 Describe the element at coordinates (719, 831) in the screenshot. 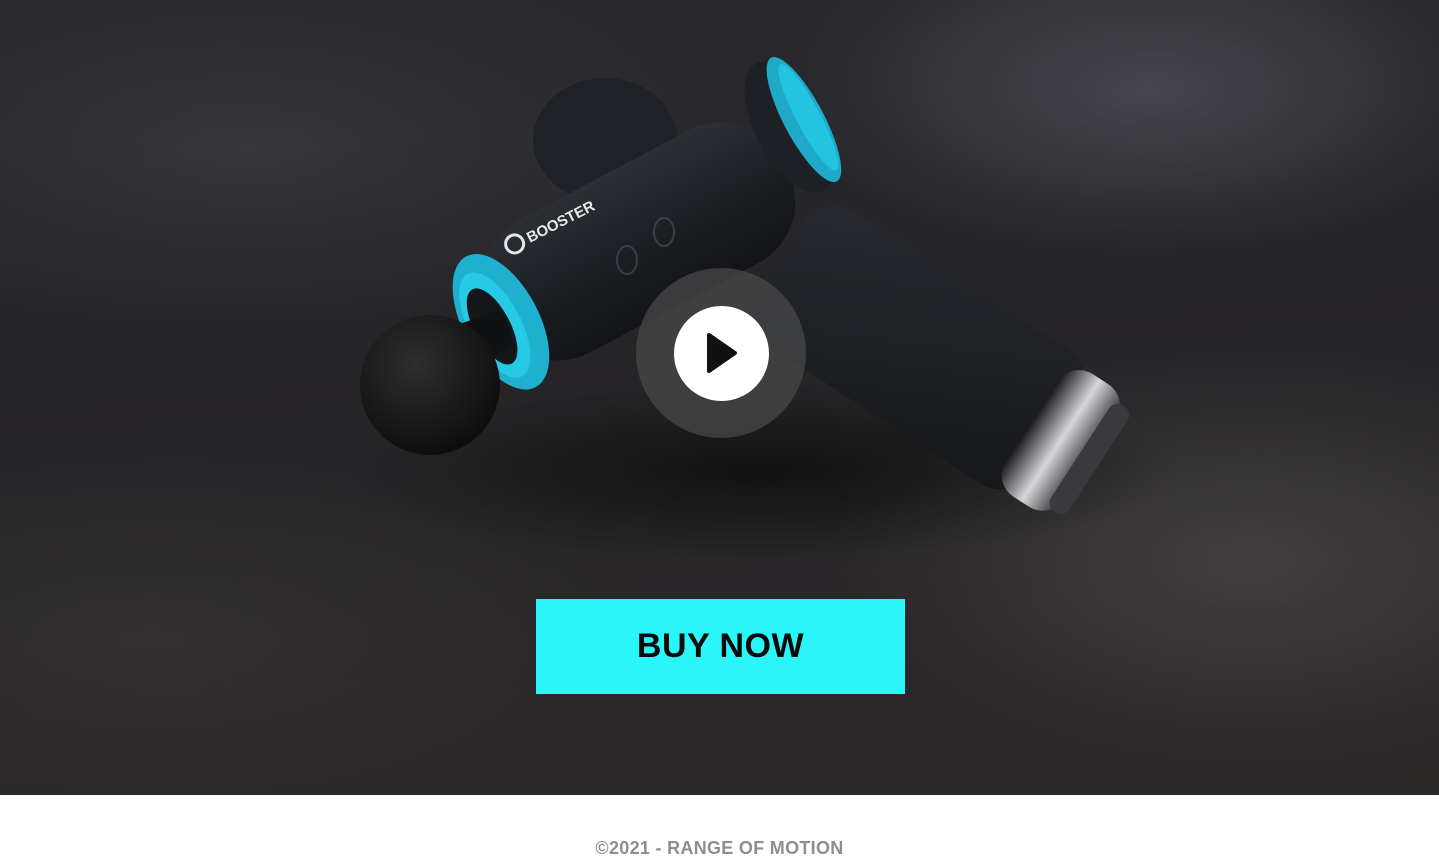

I see `footer: ©2021 - RANGE OF MOTION` at that location.